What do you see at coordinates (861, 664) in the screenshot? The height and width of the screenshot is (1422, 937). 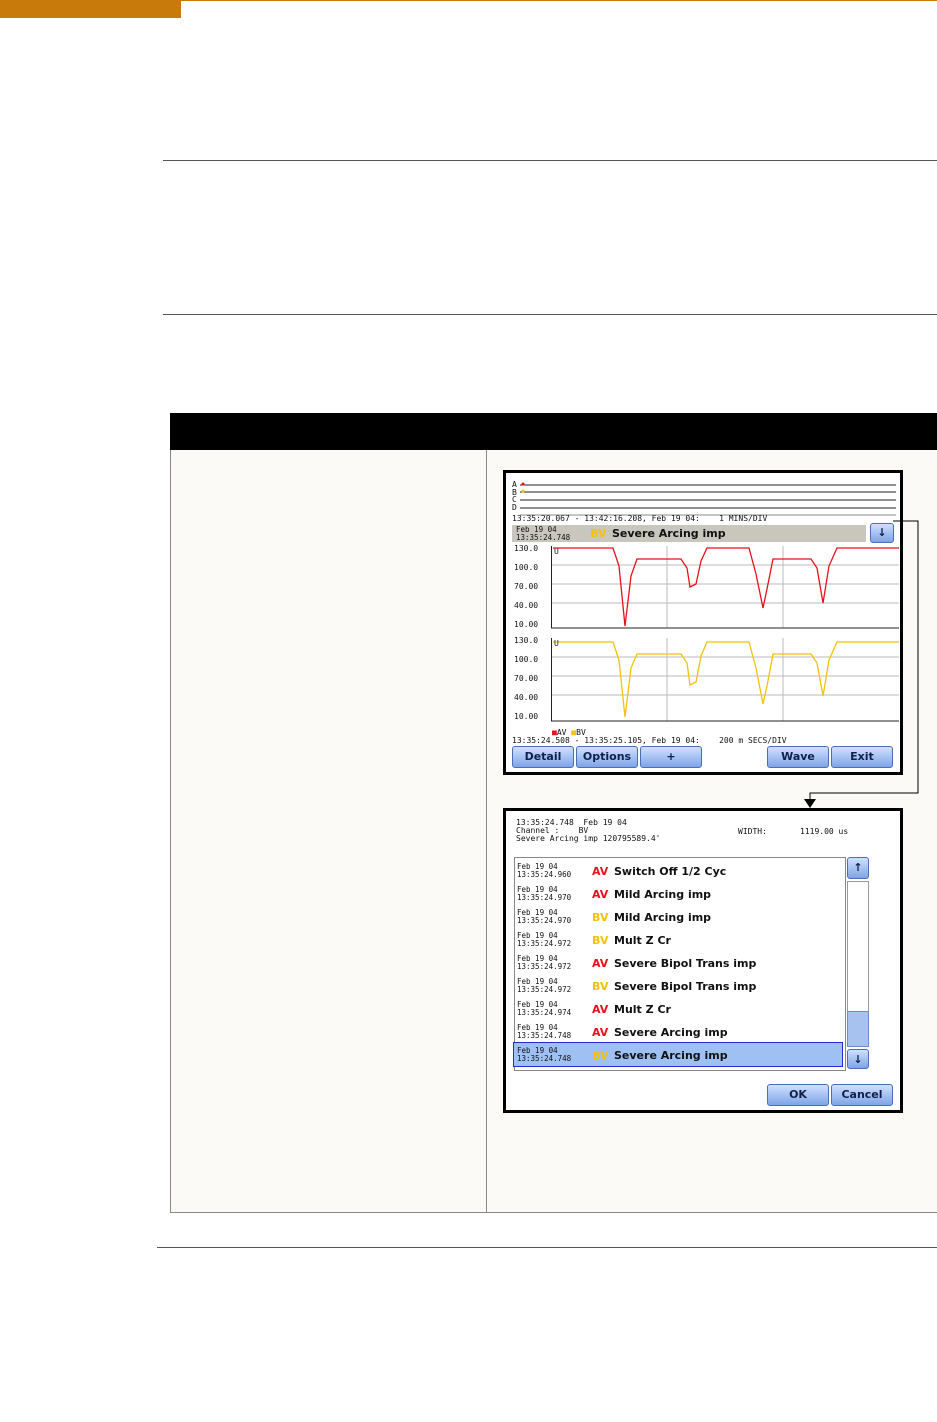 I see `connector-arrow` at bounding box center [861, 664].